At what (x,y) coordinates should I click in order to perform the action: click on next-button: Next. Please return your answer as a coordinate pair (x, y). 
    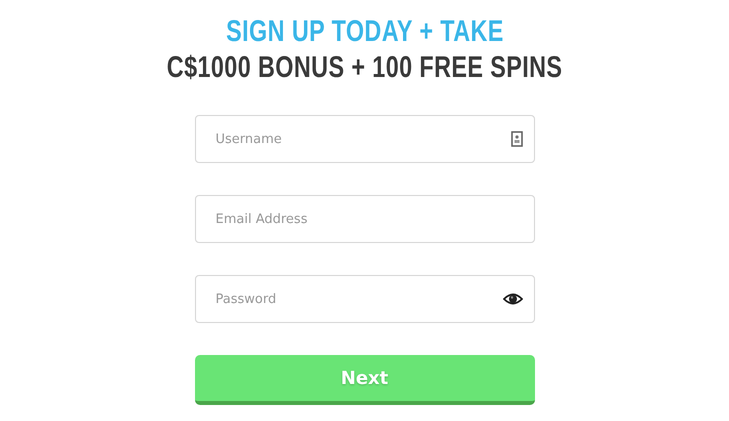
    Looking at the image, I should click on (364, 380).